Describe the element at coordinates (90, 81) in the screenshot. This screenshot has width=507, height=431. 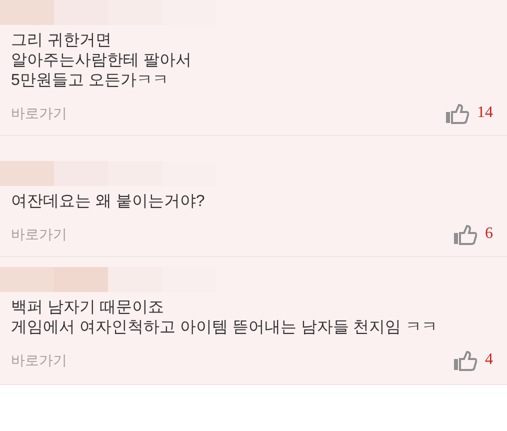
I see `comment-text: 5만원들고 오든가ㅋㅋ` at that location.